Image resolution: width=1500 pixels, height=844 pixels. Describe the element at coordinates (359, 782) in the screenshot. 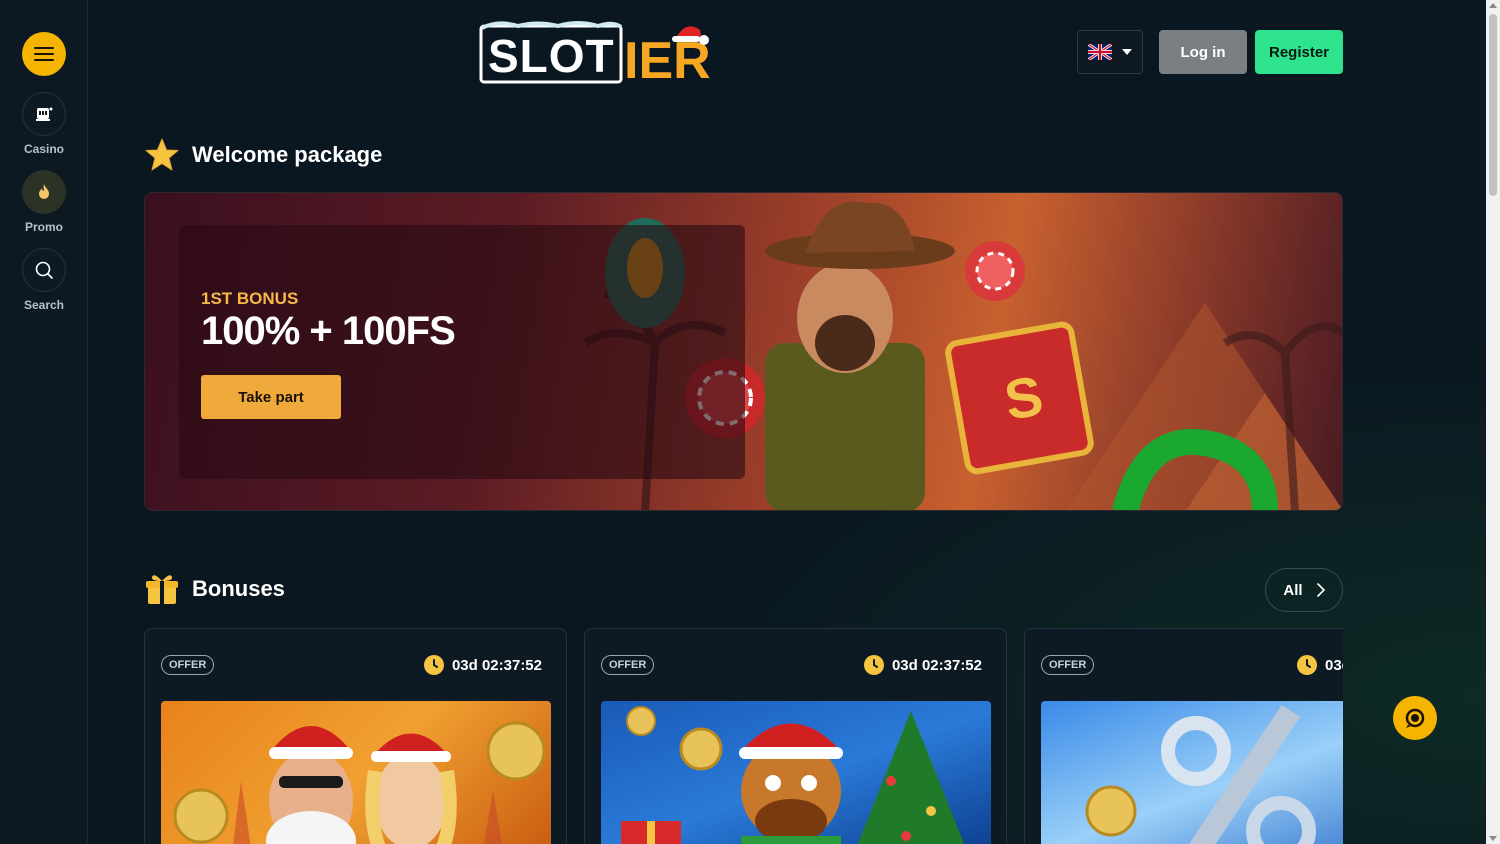

I see `santa-illustration` at that location.